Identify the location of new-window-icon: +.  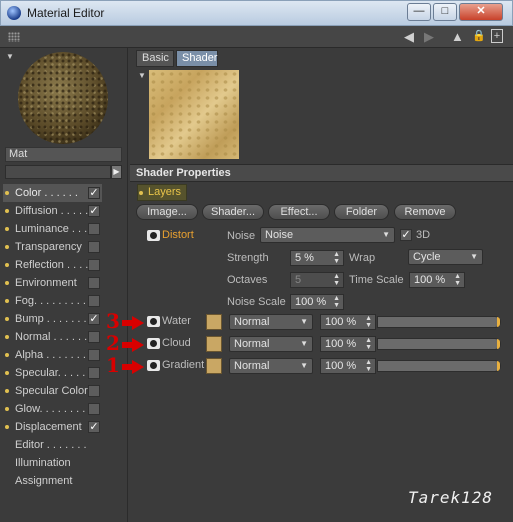
(497, 36).